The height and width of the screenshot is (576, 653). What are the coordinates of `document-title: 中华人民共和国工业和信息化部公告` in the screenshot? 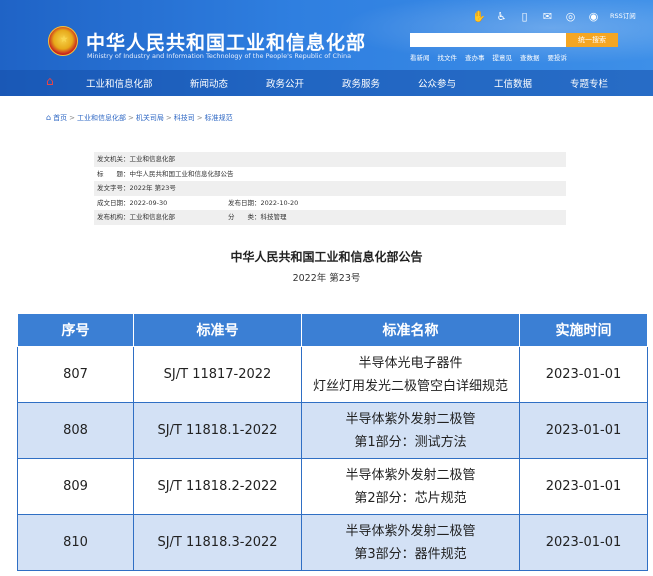 It's located at (326, 257).